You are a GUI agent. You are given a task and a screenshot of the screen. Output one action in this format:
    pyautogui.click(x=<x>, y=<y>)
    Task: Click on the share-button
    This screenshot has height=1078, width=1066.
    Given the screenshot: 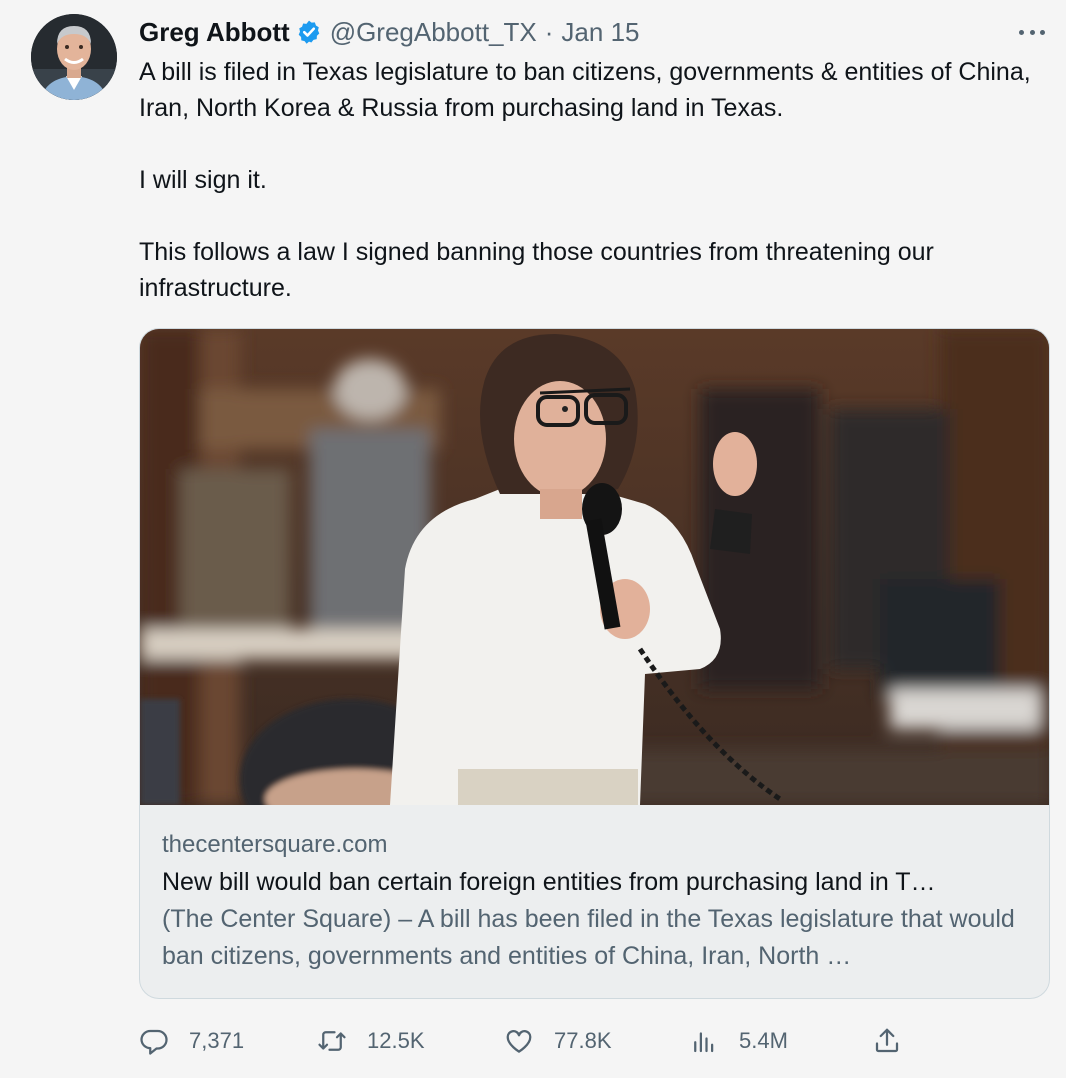 What is the action you would take?
    pyautogui.click(x=887, y=1041)
    